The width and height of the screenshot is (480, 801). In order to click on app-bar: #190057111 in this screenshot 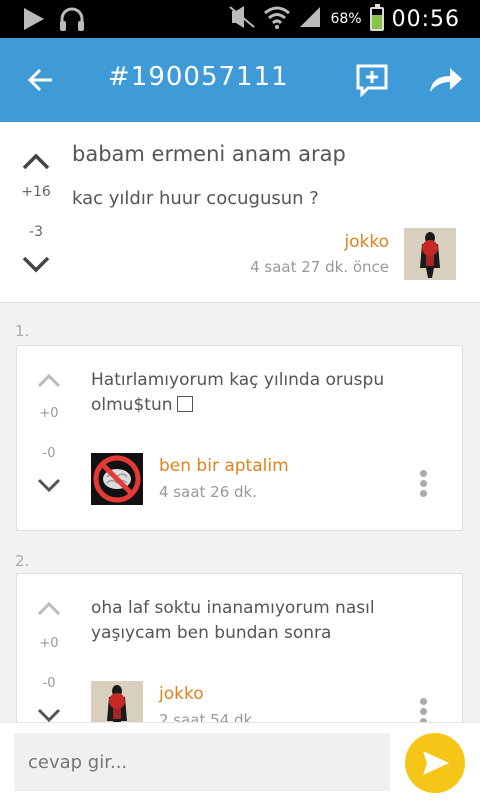, I will do `click(240, 80)`.